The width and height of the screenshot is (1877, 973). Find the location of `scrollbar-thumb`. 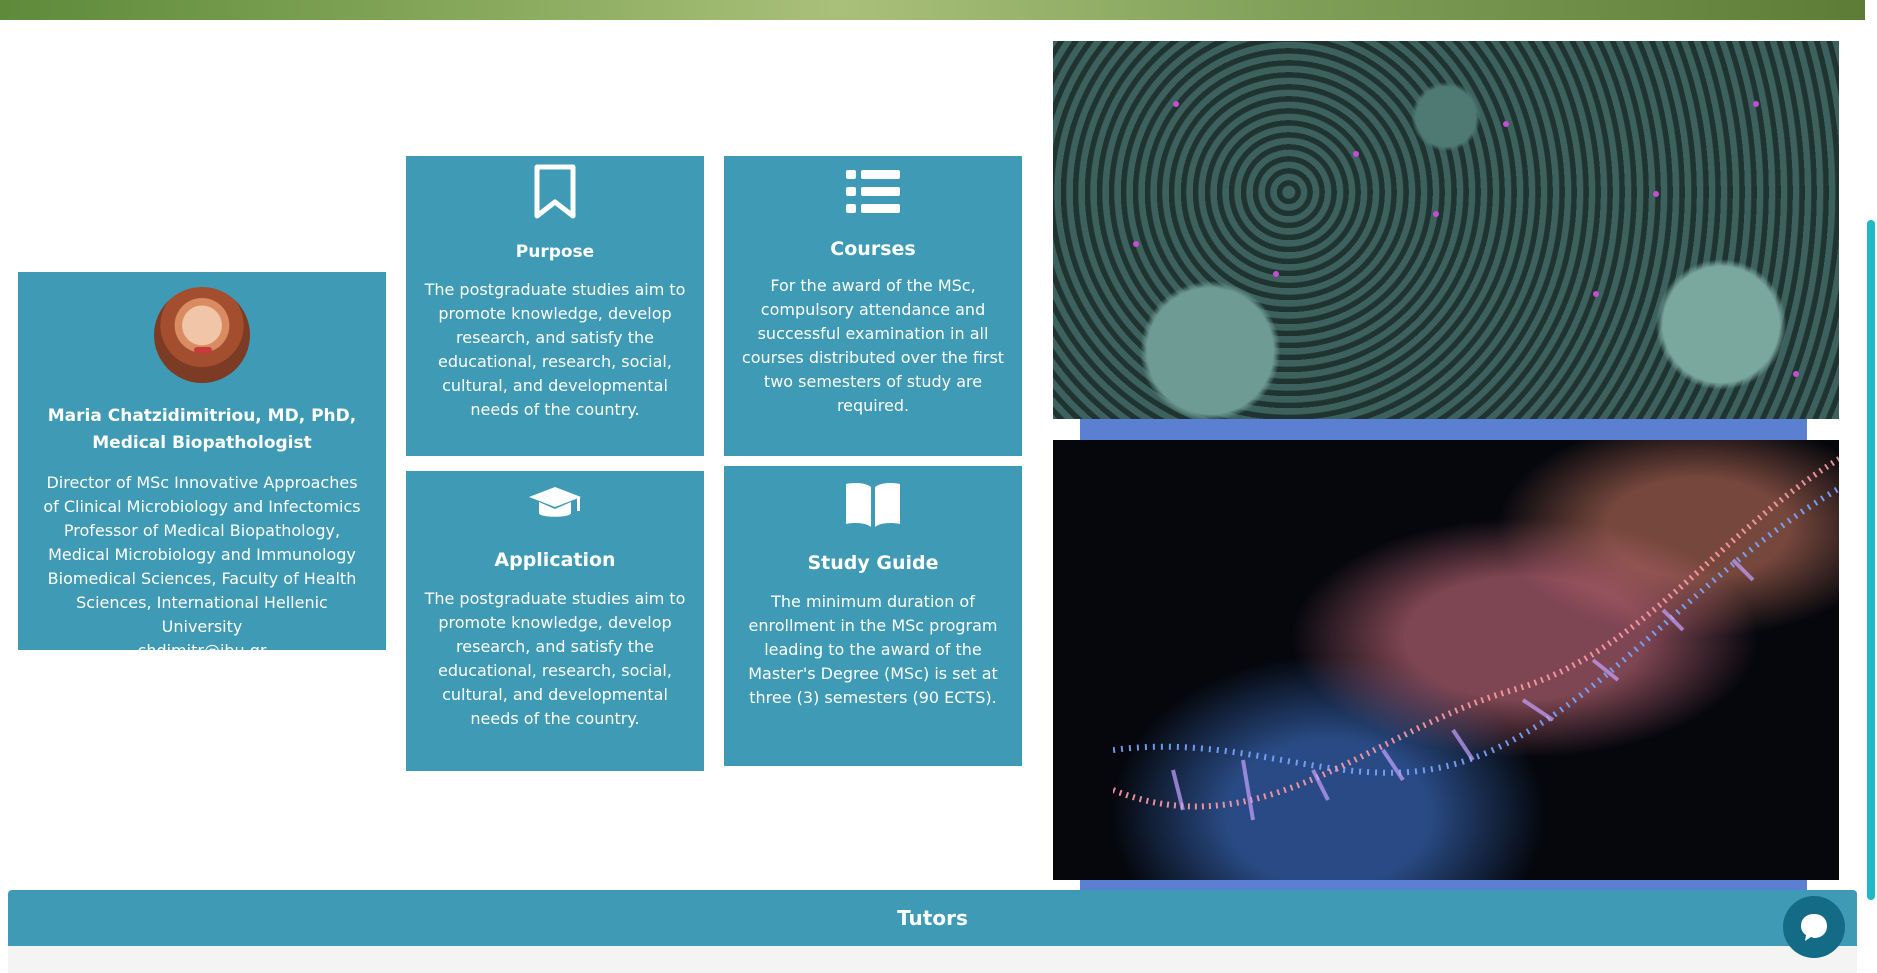

scrollbar-thumb is located at coordinates (1871, 560).